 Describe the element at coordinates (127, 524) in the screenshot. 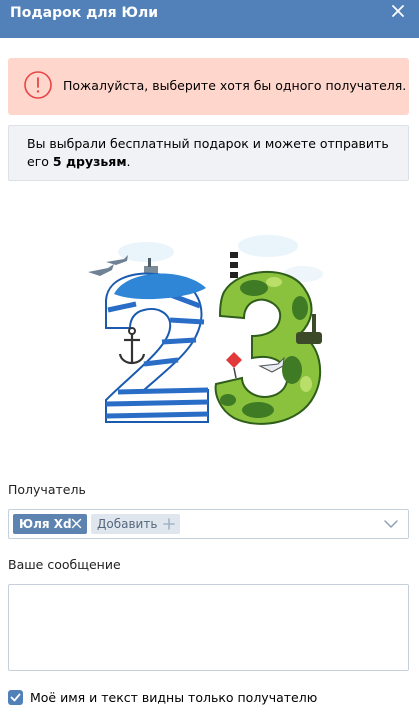

I see `add-recipient-label: Добавить` at that location.